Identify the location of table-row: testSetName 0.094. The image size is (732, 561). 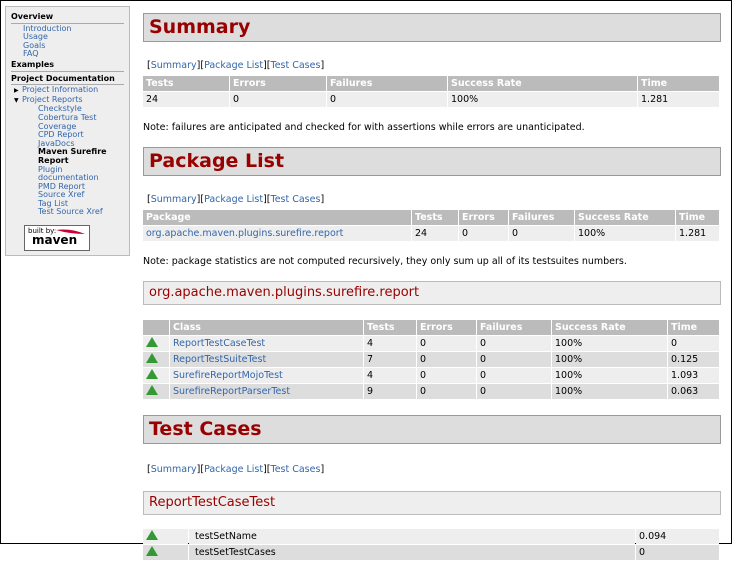
(431, 536).